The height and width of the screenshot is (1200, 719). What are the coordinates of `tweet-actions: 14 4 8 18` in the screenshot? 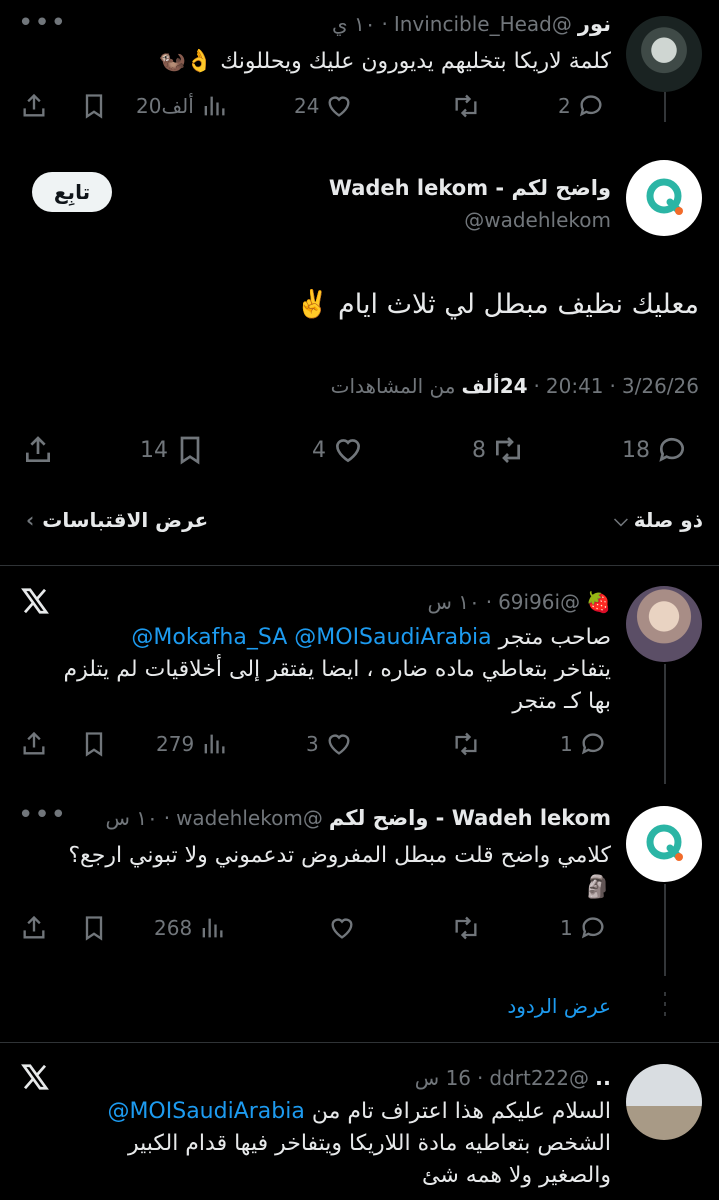 It's located at (359, 450).